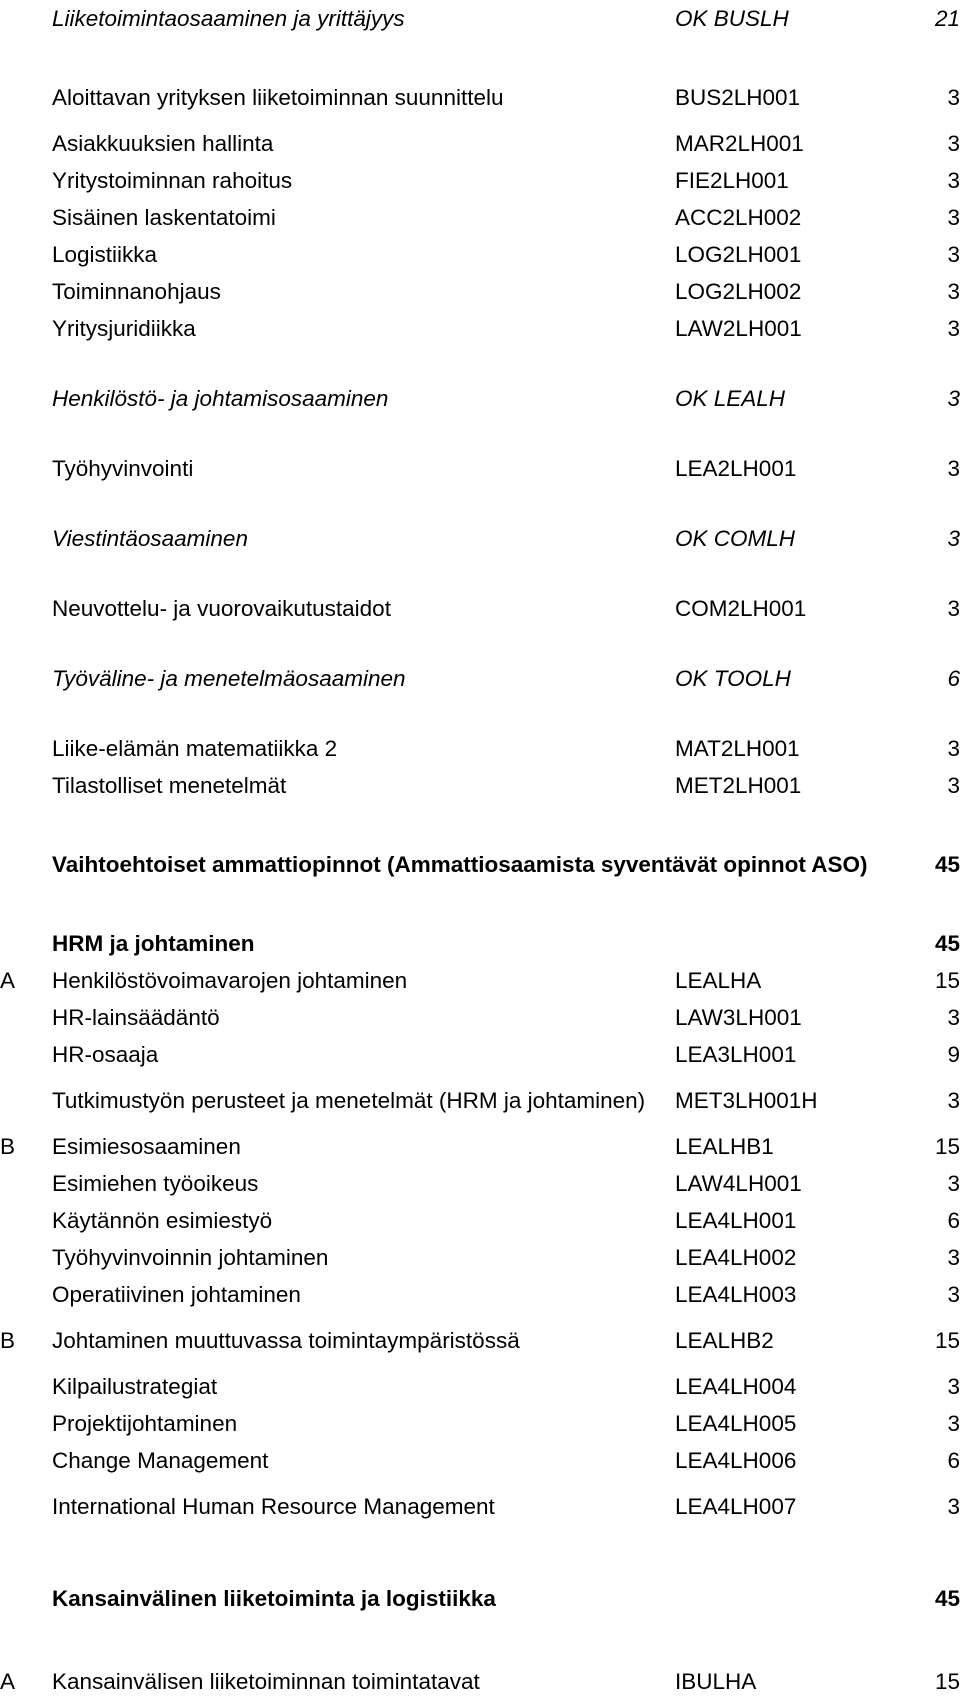  Describe the element at coordinates (480, 1423) in the screenshot. I see `table-row: Projektijohtaminen LEA4LH005 3` at that location.